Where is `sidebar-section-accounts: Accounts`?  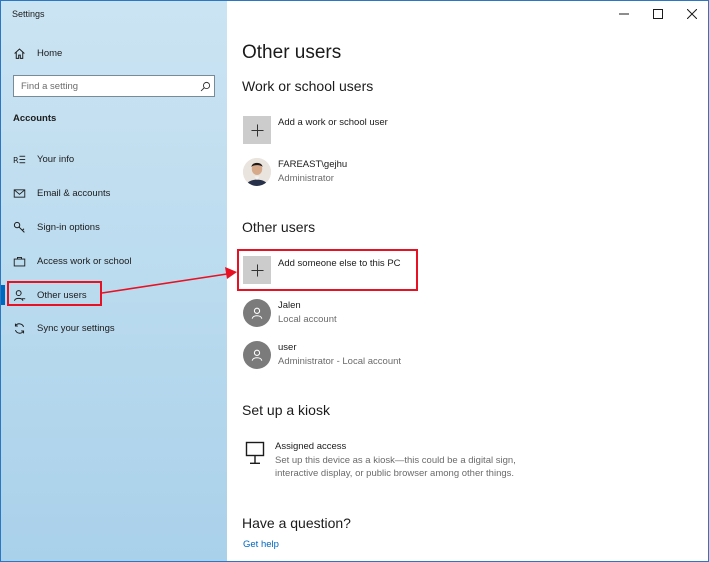
sidebar-section-accounts: Accounts is located at coordinates (35, 118).